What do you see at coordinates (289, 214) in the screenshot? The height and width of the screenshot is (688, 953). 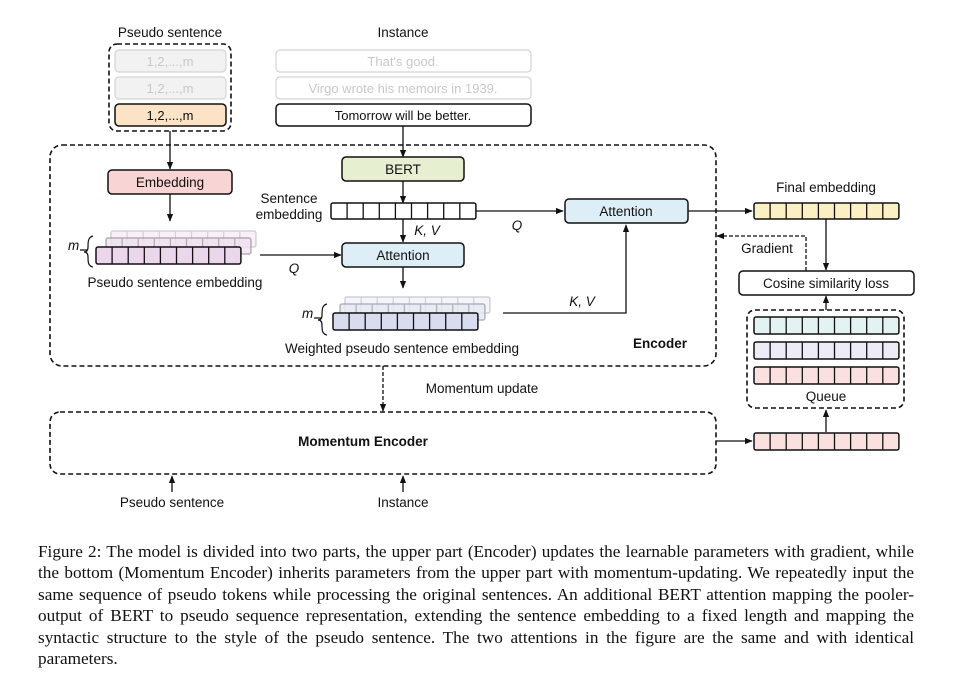 I see `sentence-embedding-label-2: embedding` at bounding box center [289, 214].